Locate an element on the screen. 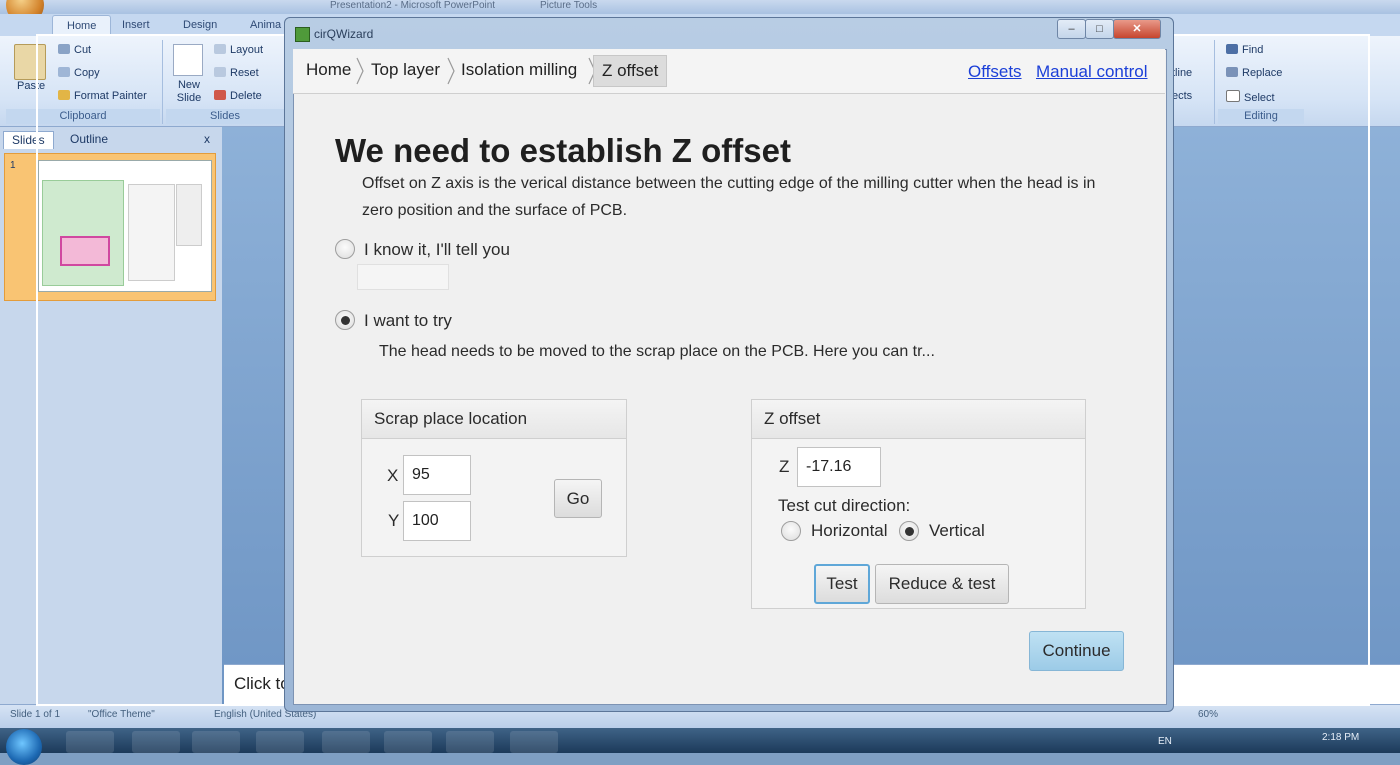 This screenshot has height=765, width=1400. status-slide-count: Slide 1 of 1 is located at coordinates (35, 714).